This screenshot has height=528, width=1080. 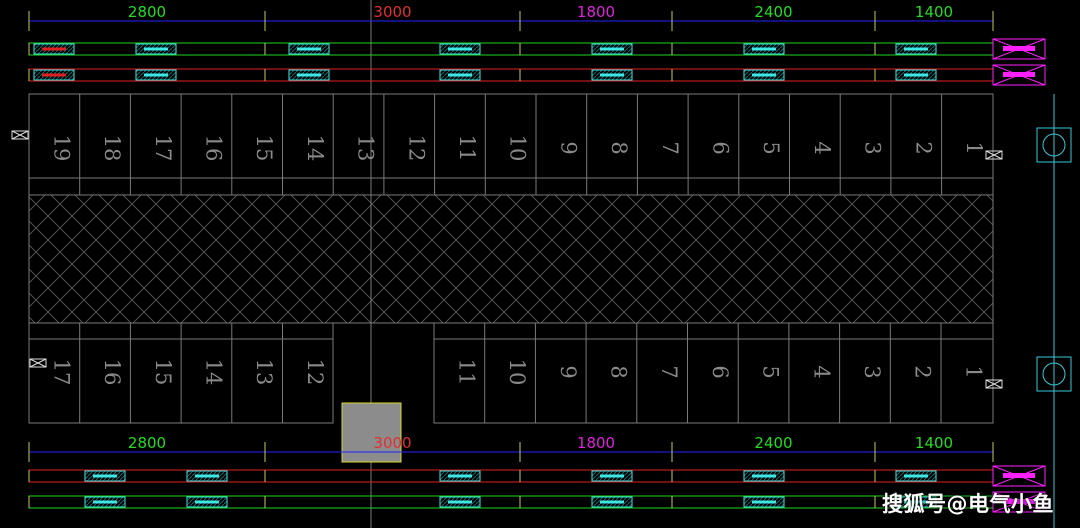 I want to click on top-dim-label: 1800, so click(x=596, y=12).